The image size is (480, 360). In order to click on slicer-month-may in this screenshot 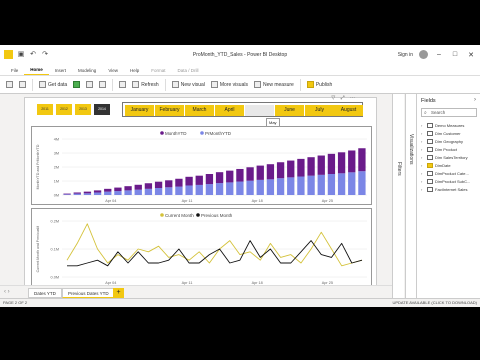, I will do `click(259, 110)`.